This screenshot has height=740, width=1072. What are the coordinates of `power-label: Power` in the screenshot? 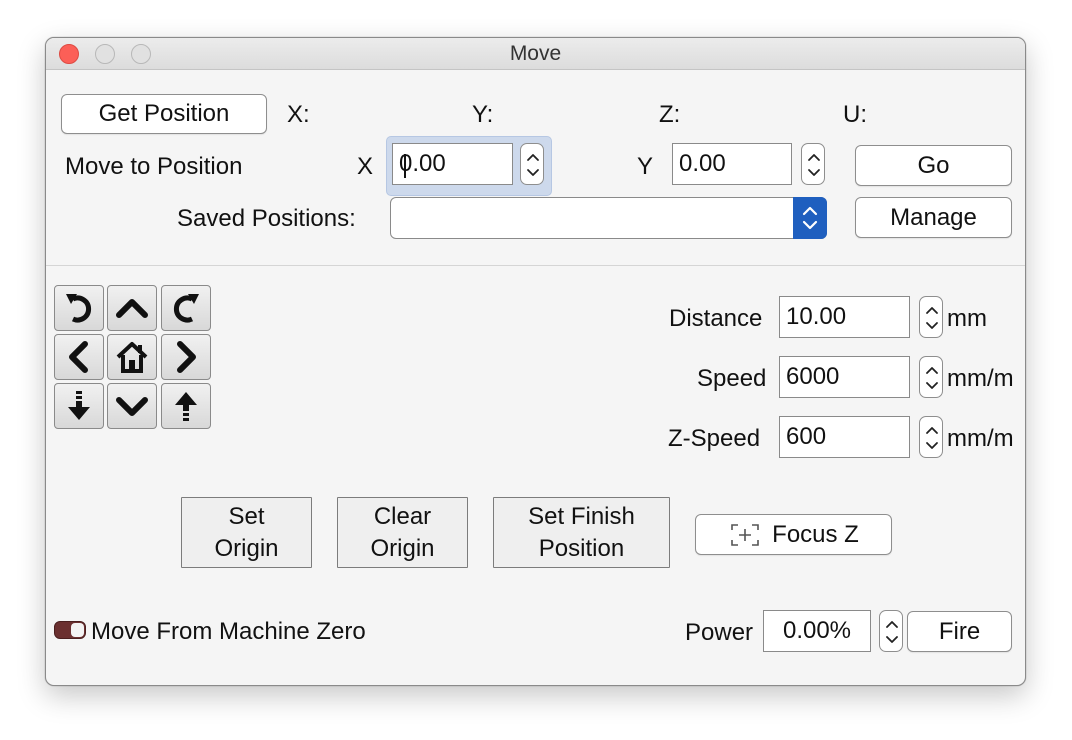 It's located at (719, 632).